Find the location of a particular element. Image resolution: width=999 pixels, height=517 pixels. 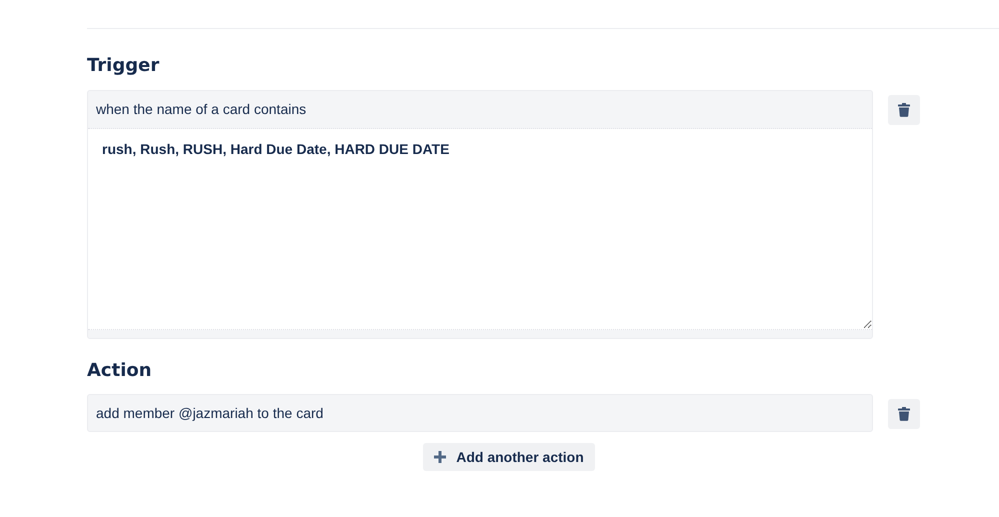

action-field: add member @jazmariah to the card is located at coordinates (480, 413).